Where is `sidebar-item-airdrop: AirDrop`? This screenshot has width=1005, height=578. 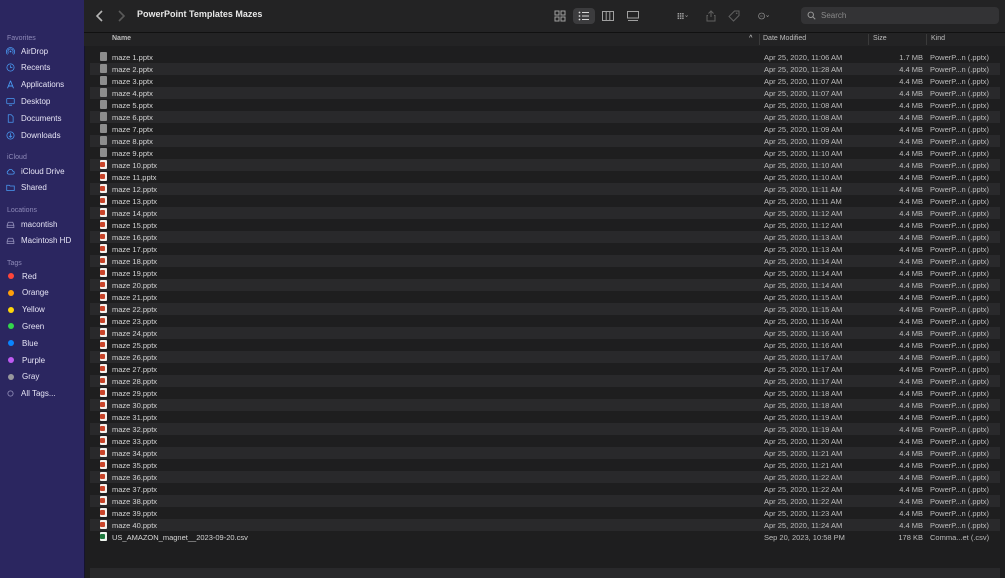
sidebar-item-airdrop: AirDrop is located at coordinates (43, 51).